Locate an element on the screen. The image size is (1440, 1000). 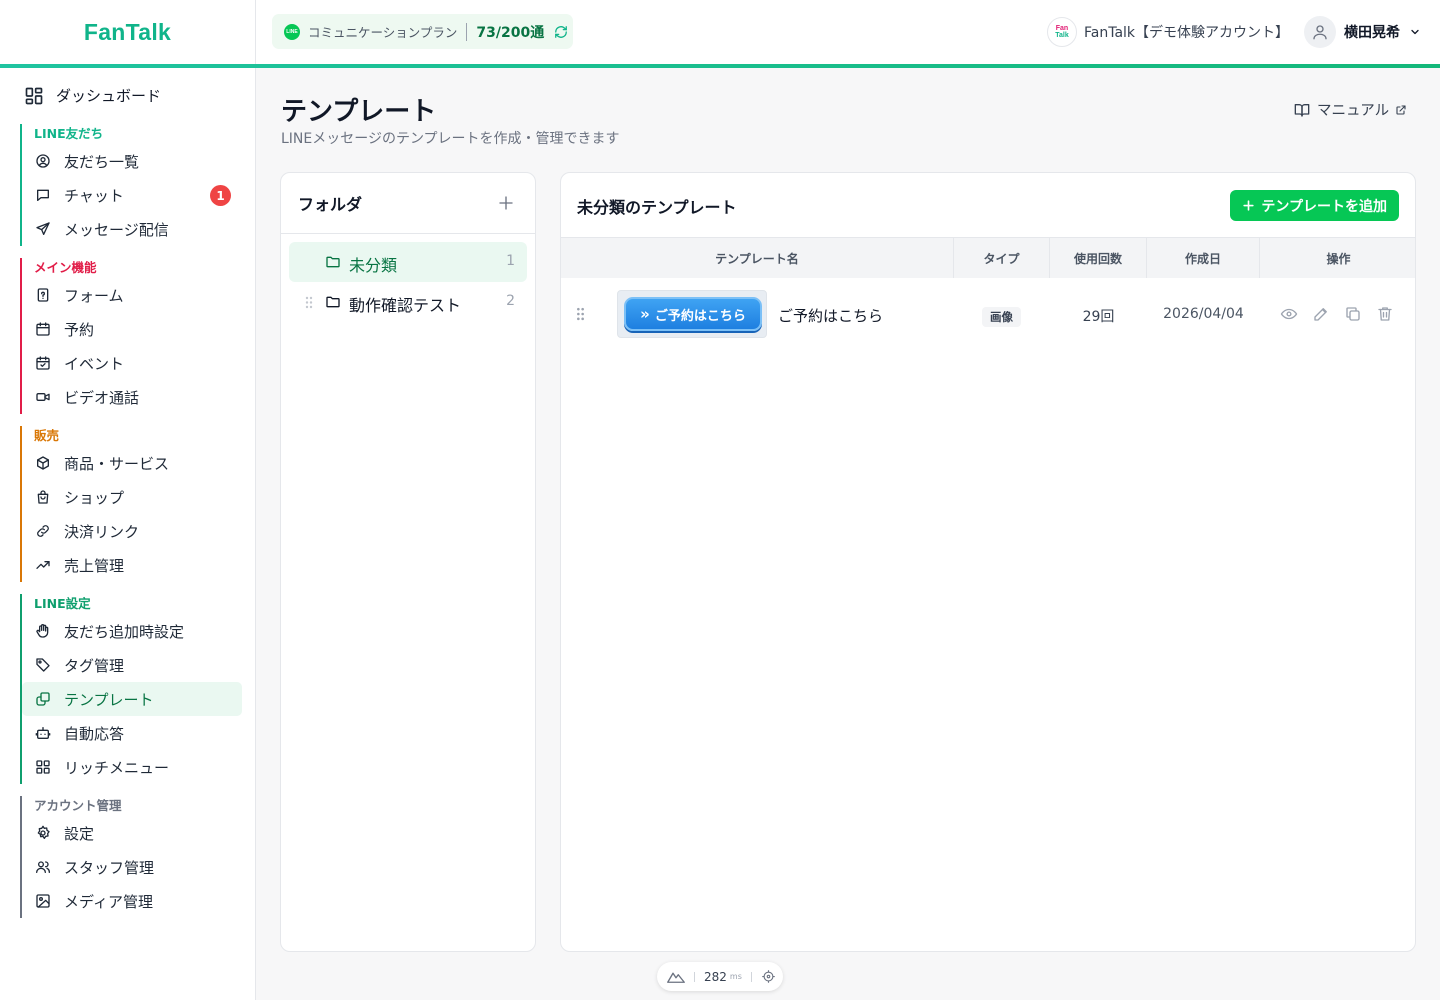
column-header-created: 作成日 is located at coordinates (1203, 258).